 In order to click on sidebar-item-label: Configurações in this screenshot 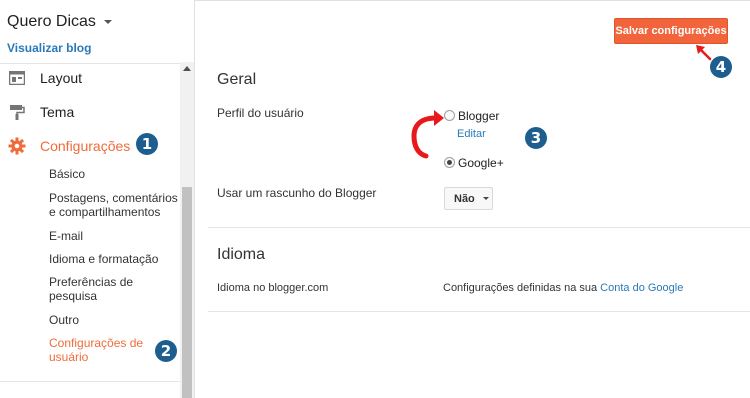, I will do `click(85, 146)`.